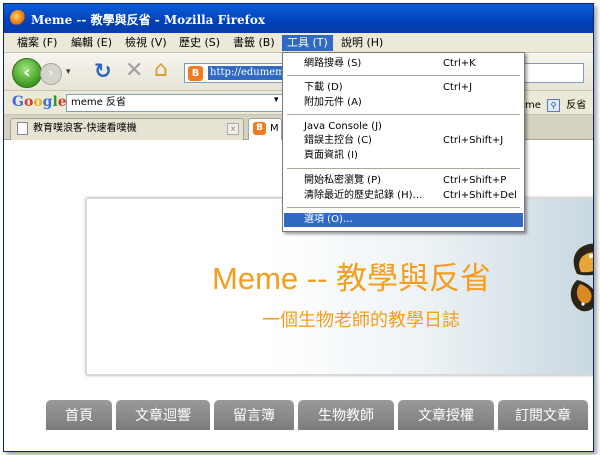 The width and height of the screenshot is (600, 455). I want to click on menu-item-private-browsing: 開始私密瀏覽 (P) Ctrl+Shift+P, so click(403, 181).